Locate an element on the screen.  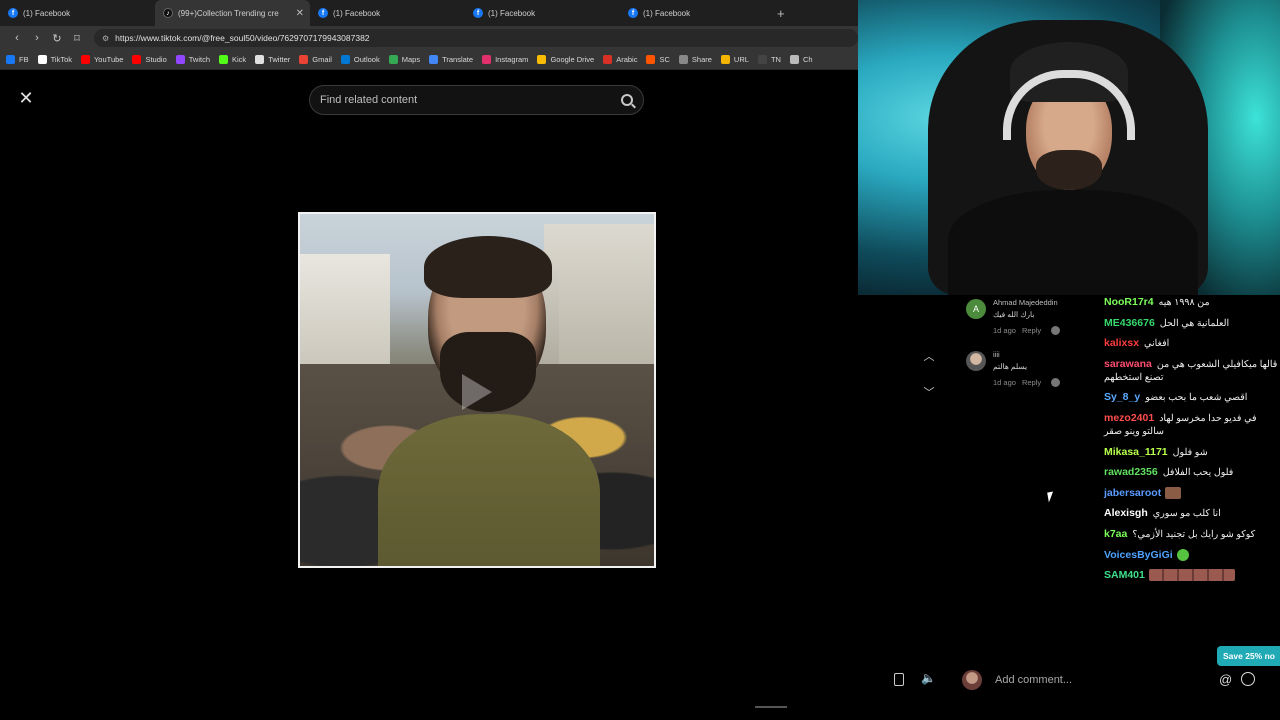
bookmark-item: Ch is located at coordinates (801, 59).